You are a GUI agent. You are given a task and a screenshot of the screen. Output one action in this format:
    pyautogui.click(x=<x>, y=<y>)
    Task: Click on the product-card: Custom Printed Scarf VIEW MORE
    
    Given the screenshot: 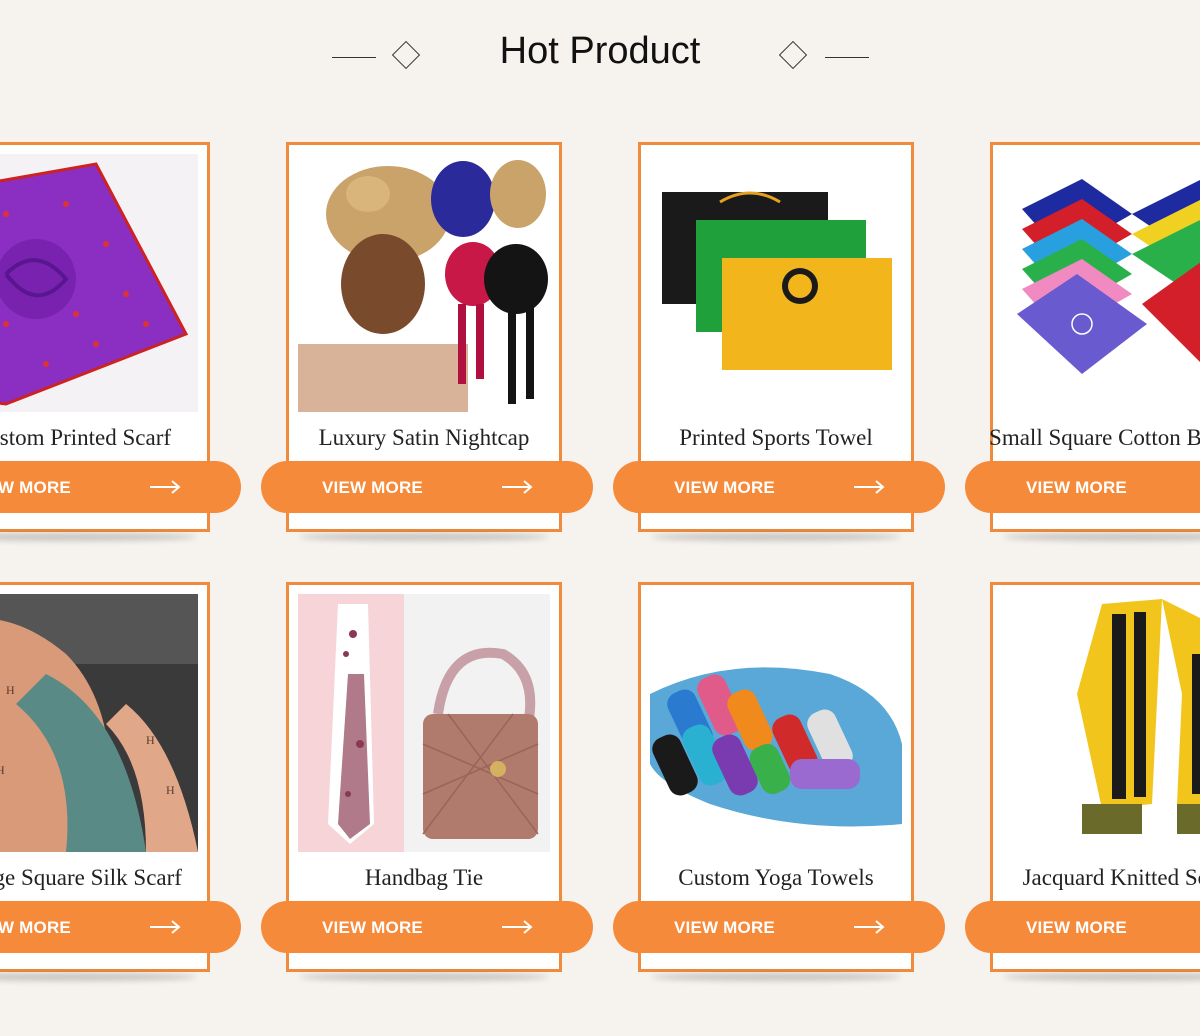 What is the action you would take?
    pyautogui.click(x=120, y=337)
    